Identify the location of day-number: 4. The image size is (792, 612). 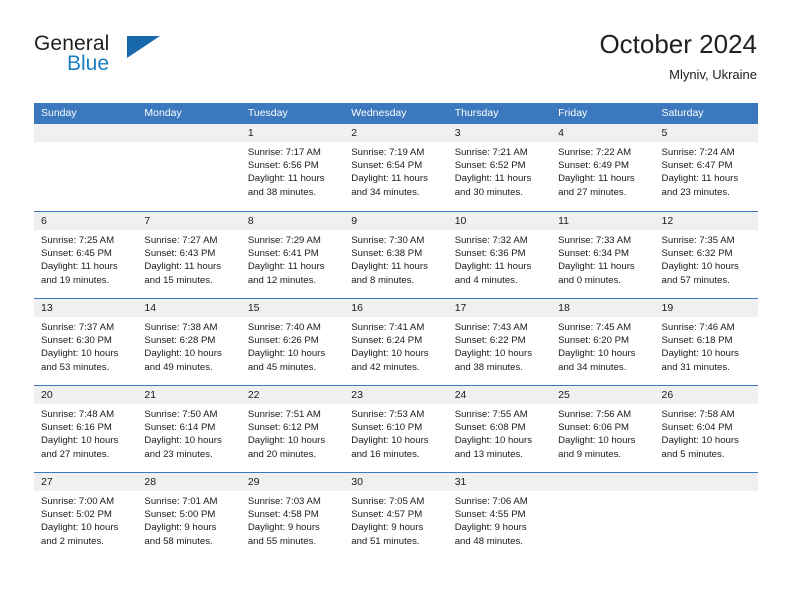
(603, 133).